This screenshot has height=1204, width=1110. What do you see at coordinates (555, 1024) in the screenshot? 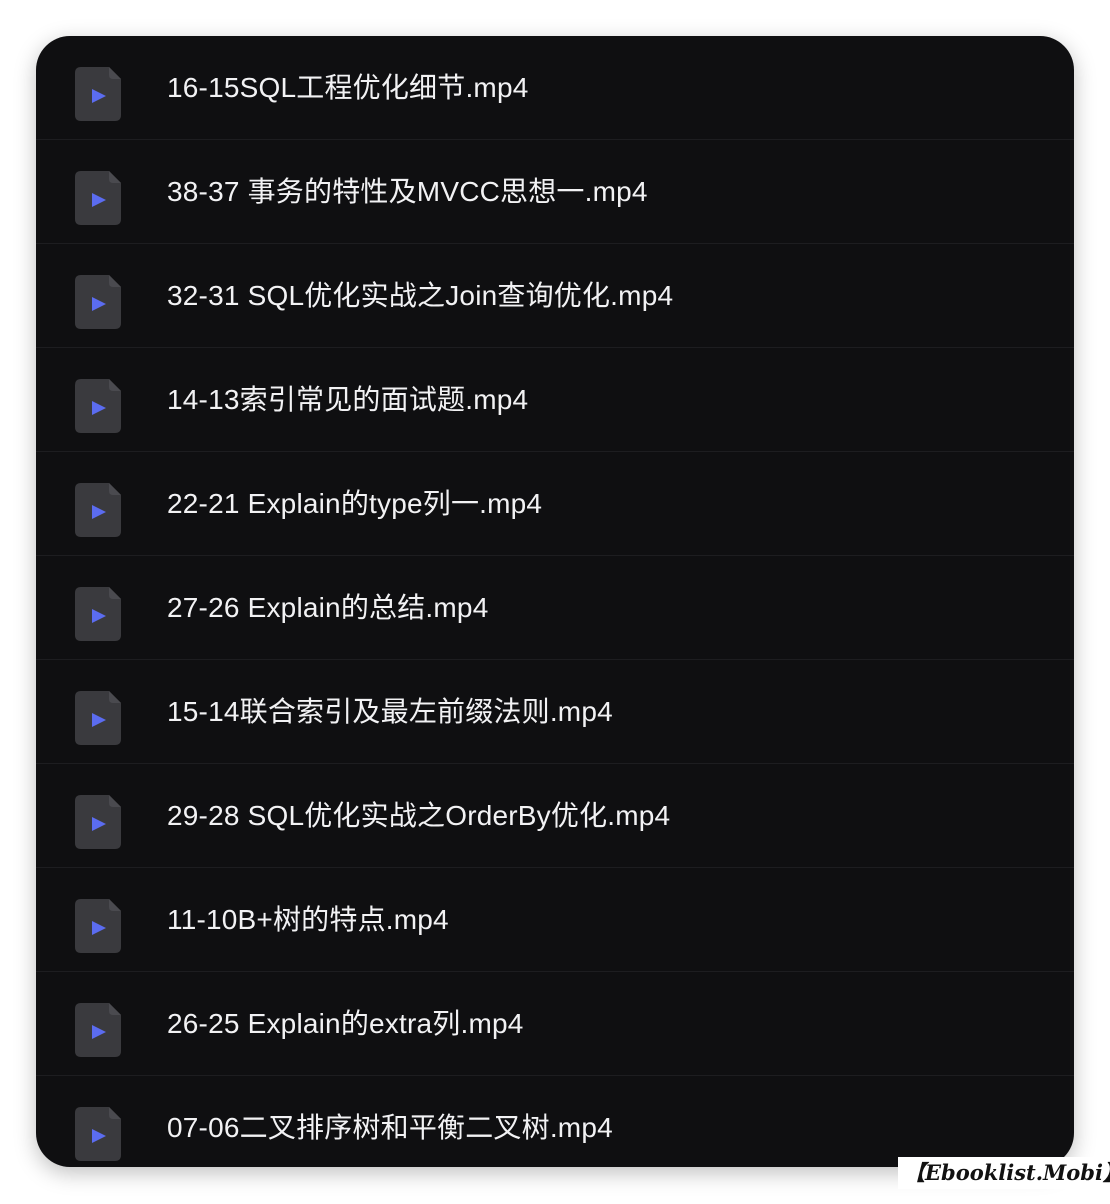
I see `list-item: 26-25 Explain的extra列.mp4` at bounding box center [555, 1024].